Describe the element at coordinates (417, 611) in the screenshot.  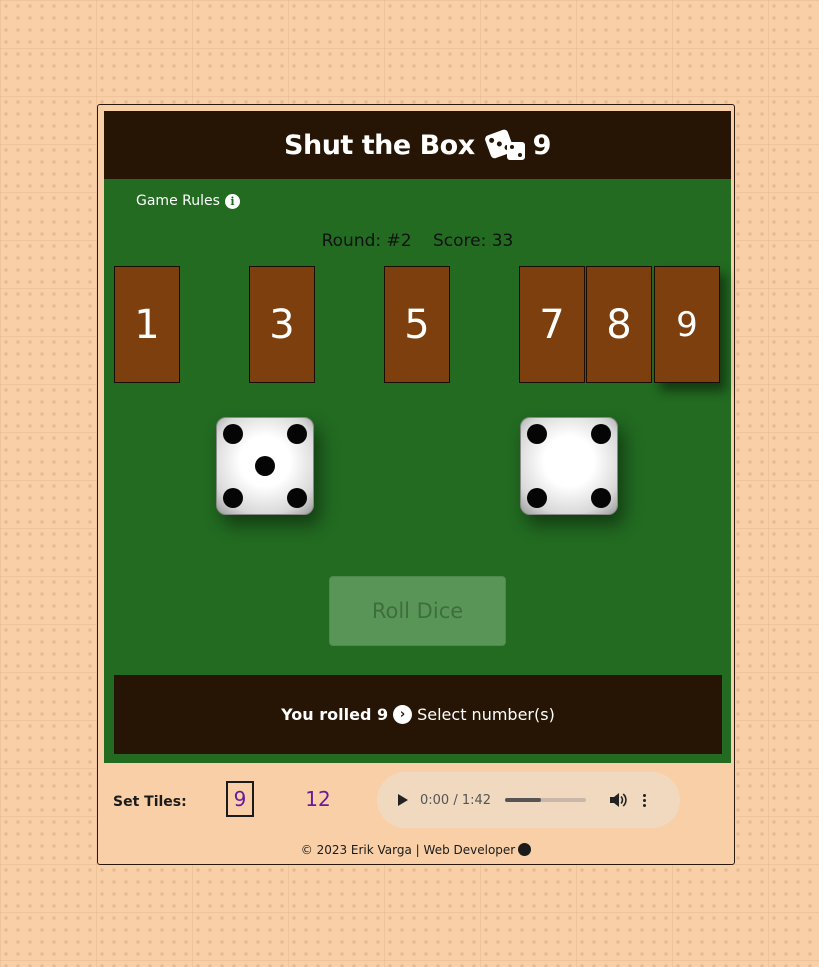
I see `roll-dice-button: Roll Dice` at that location.